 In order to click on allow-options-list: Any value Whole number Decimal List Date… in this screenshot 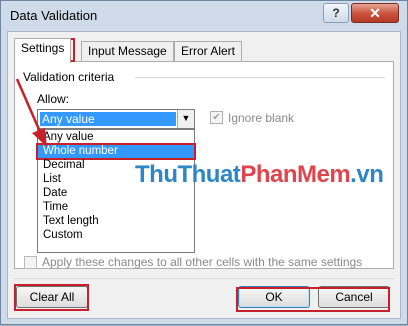, I will do `click(116, 191)`.